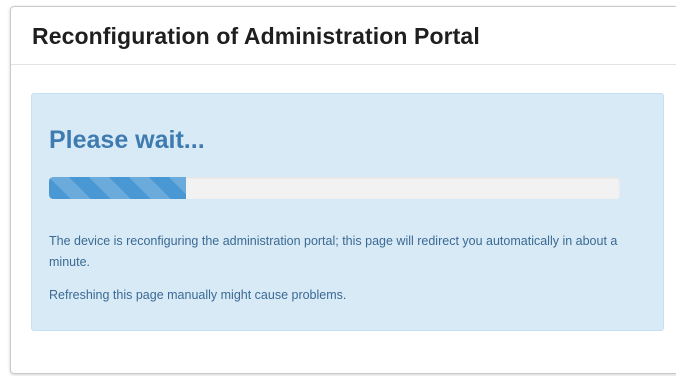  I want to click on progress-track, so click(334, 188).